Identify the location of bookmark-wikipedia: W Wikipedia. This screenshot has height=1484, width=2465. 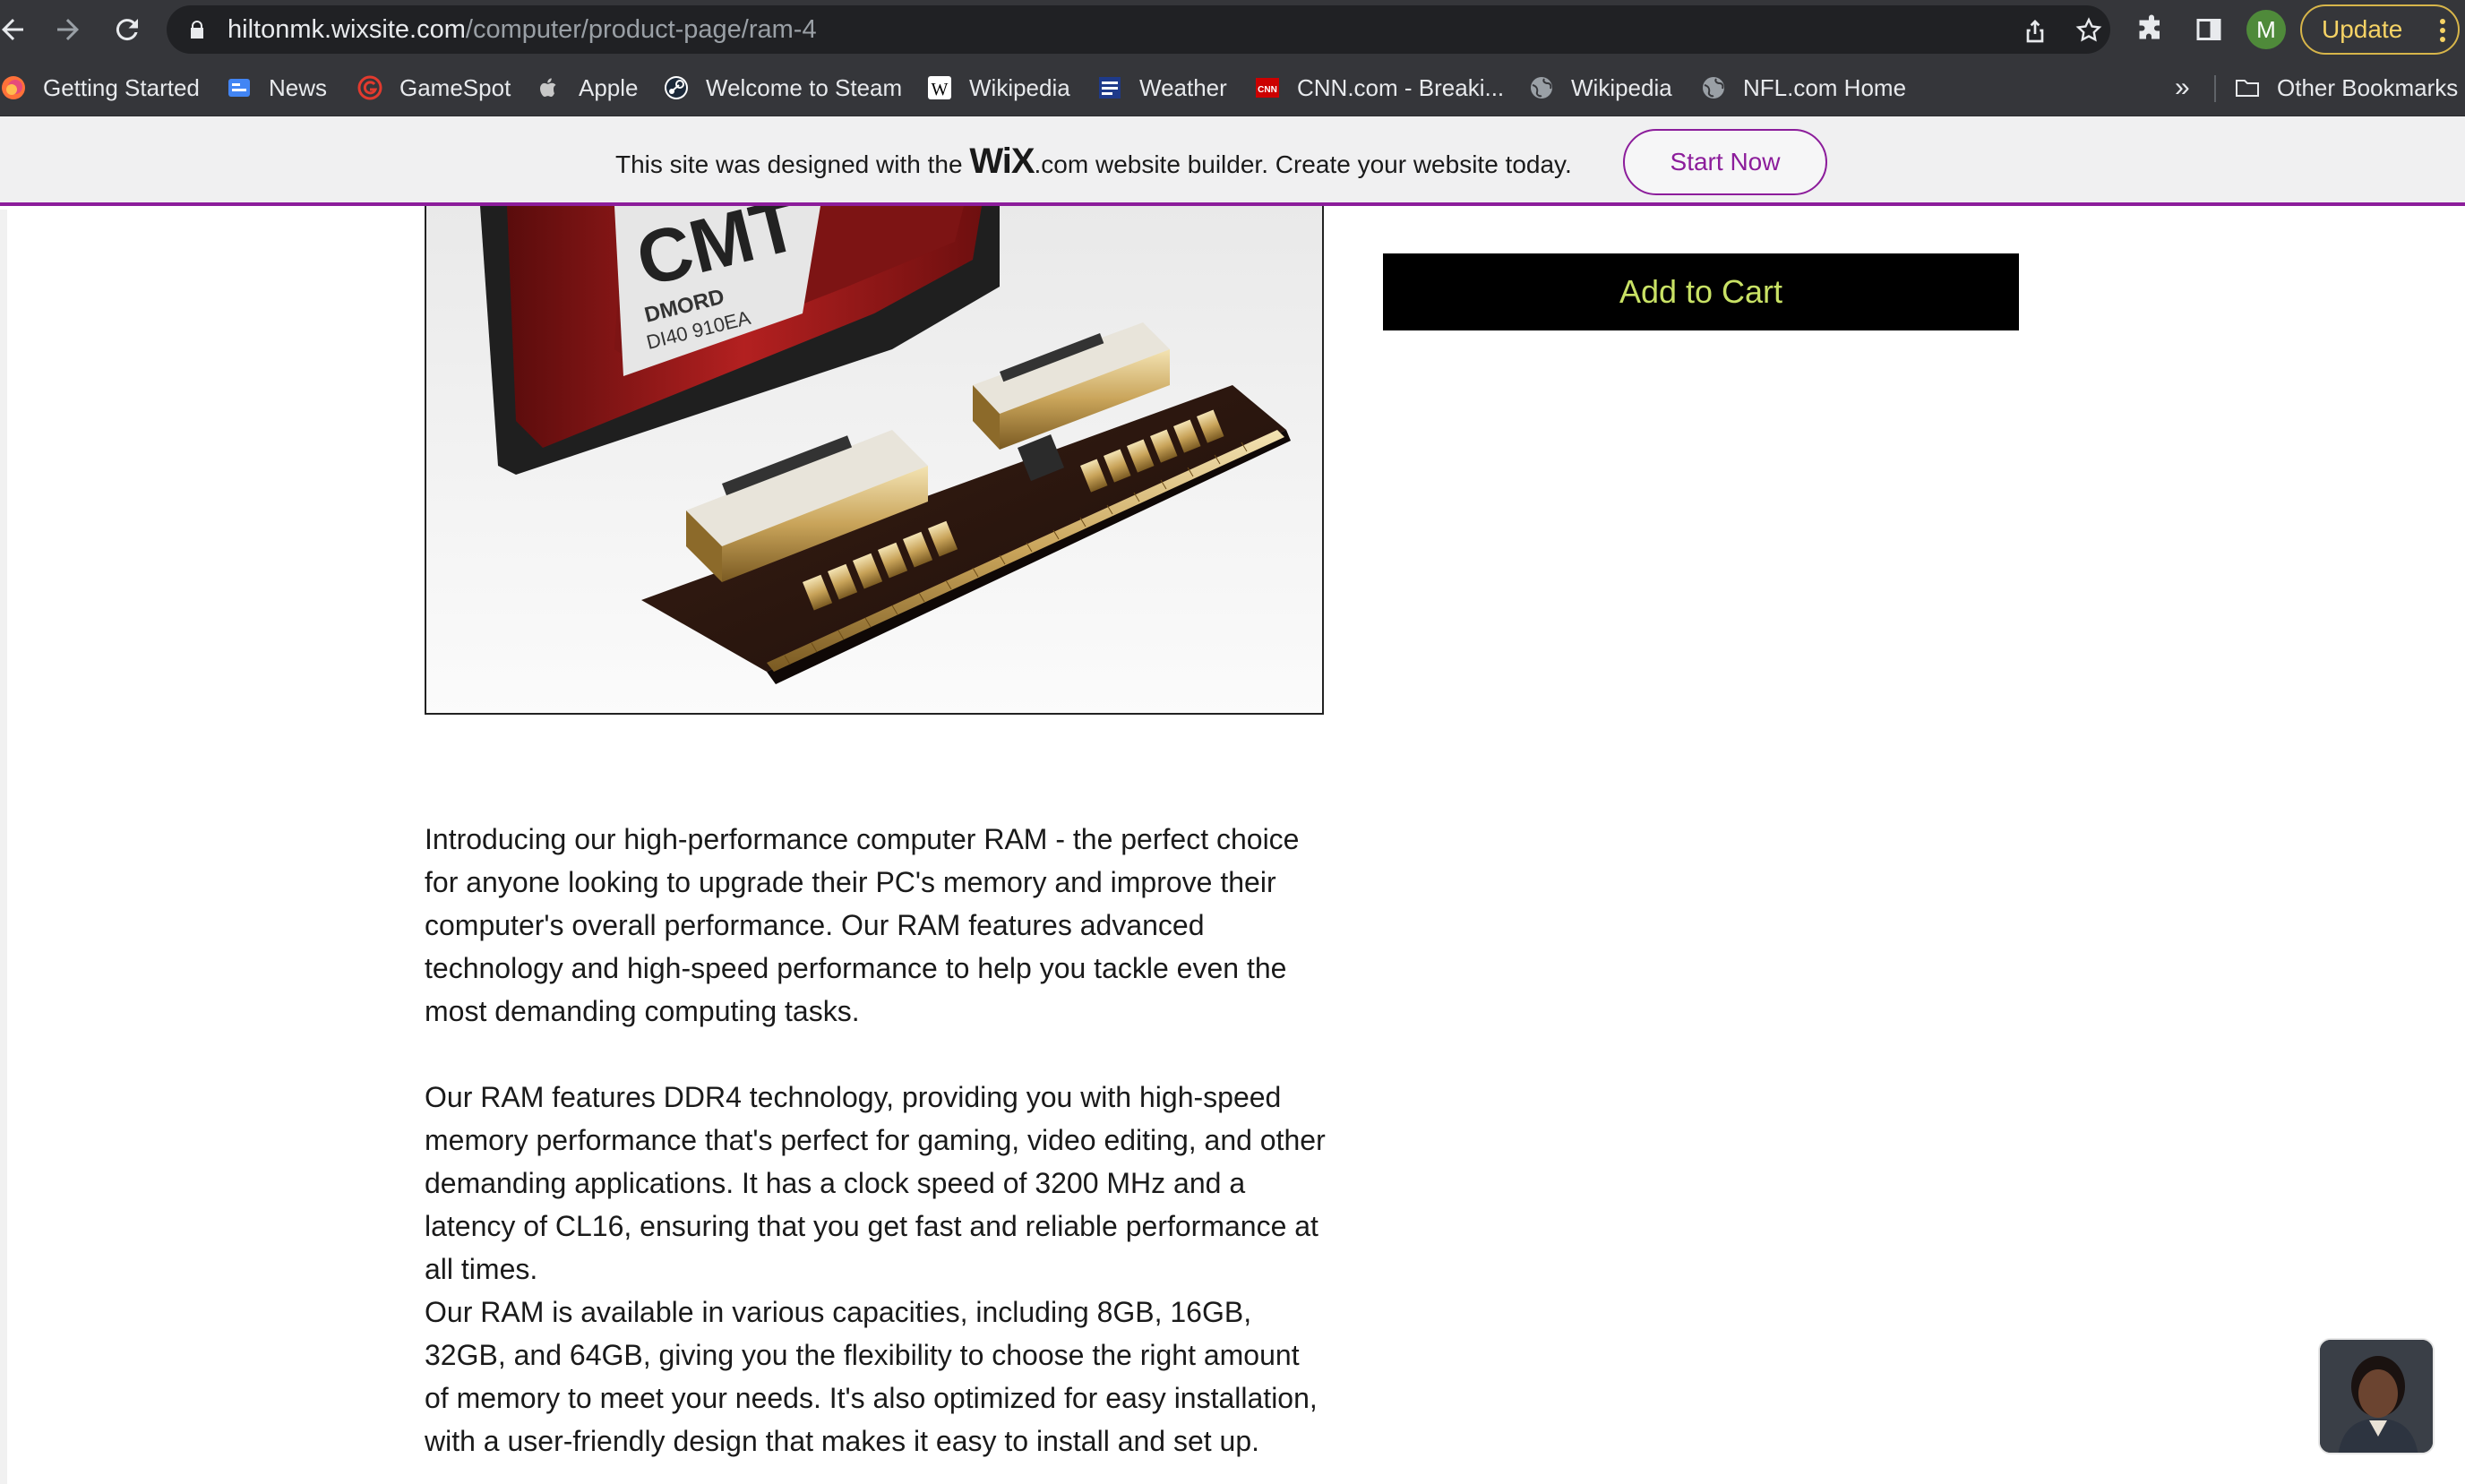
(998, 87).